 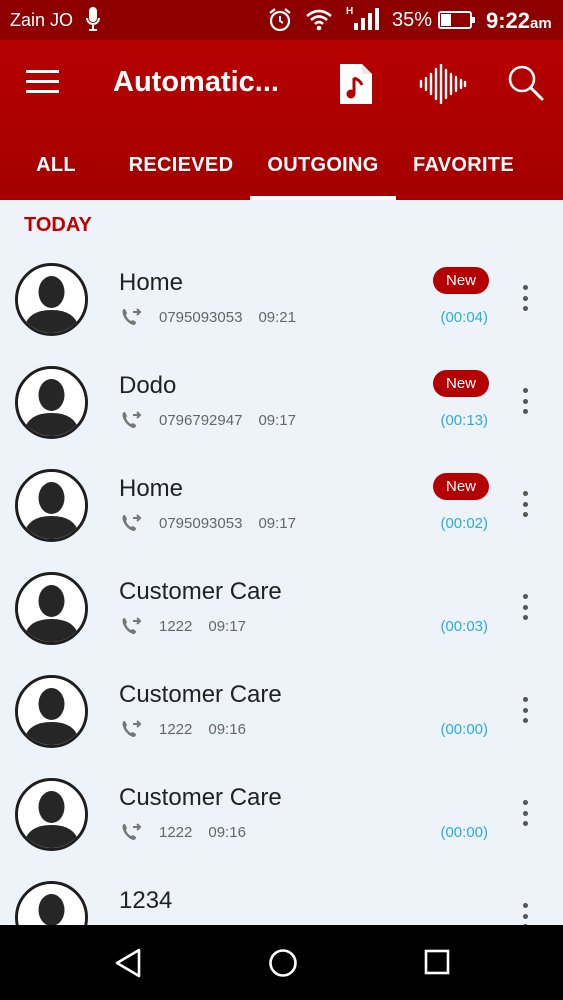 What do you see at coordinates (146, 900) in the screenshot?
I see `contact-name: 1234` at bounding box center [146, 900].